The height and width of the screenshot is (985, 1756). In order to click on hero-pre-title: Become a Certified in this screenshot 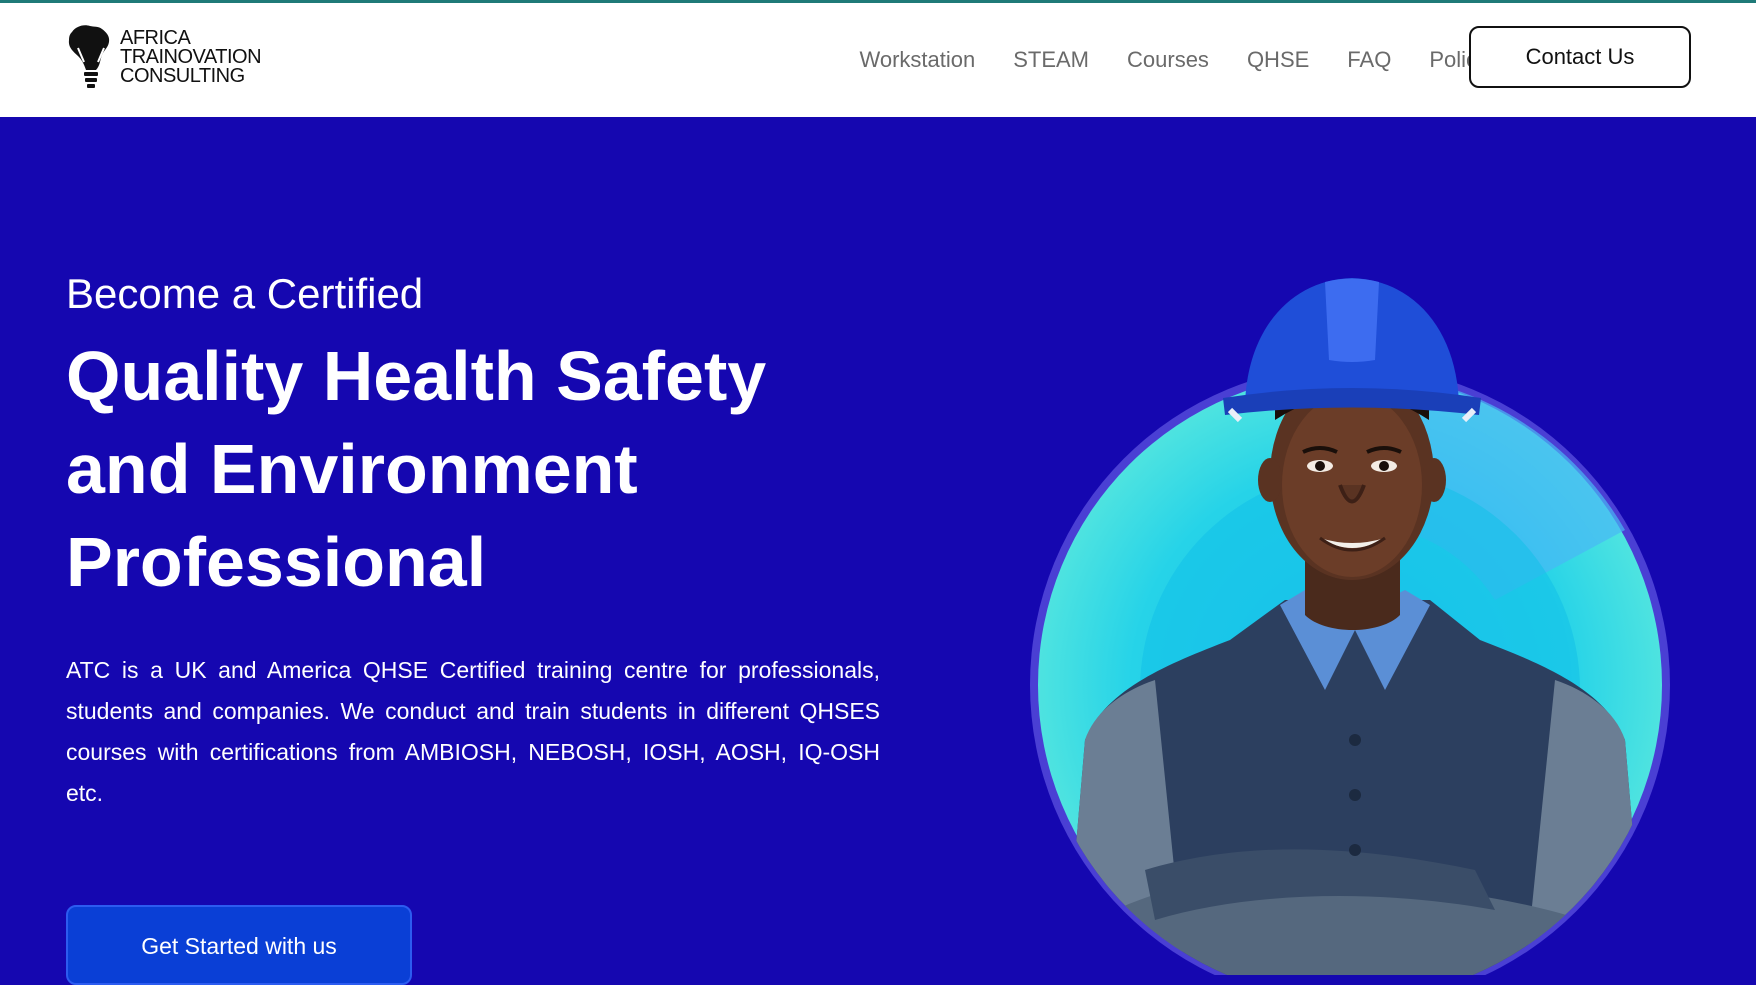, I will do `click(245, 293)`.